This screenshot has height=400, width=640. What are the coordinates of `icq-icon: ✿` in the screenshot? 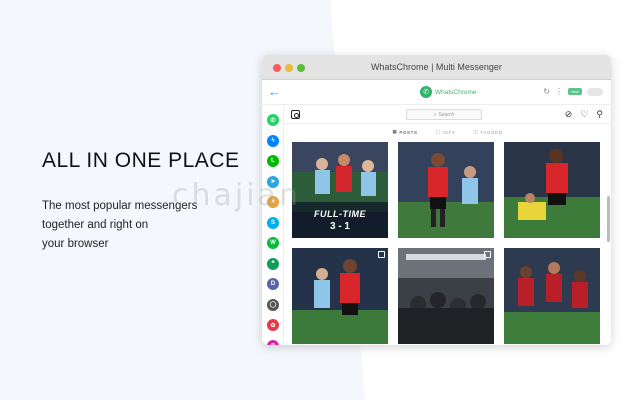 It's located at (273, 325).